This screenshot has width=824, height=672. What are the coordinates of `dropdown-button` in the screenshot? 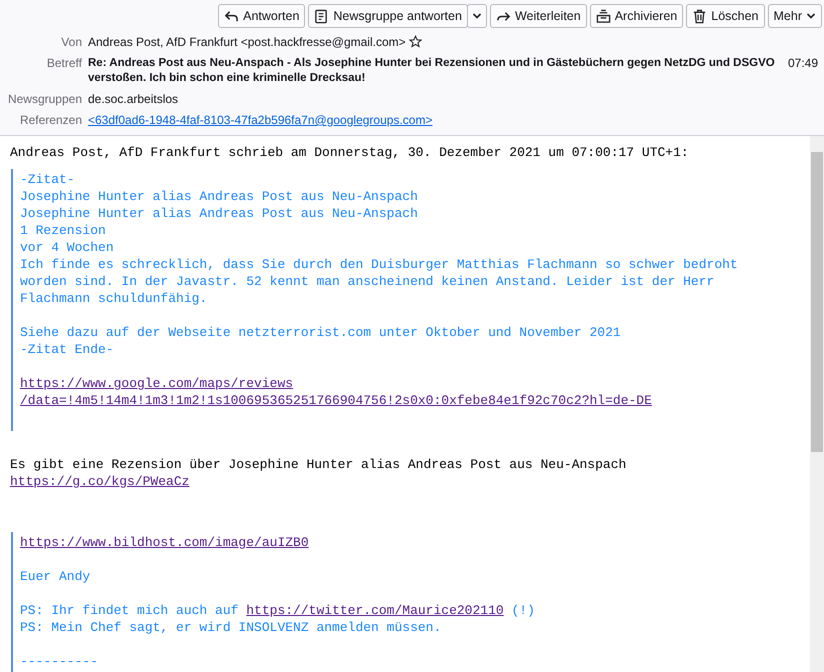 It's located at (476, 16).